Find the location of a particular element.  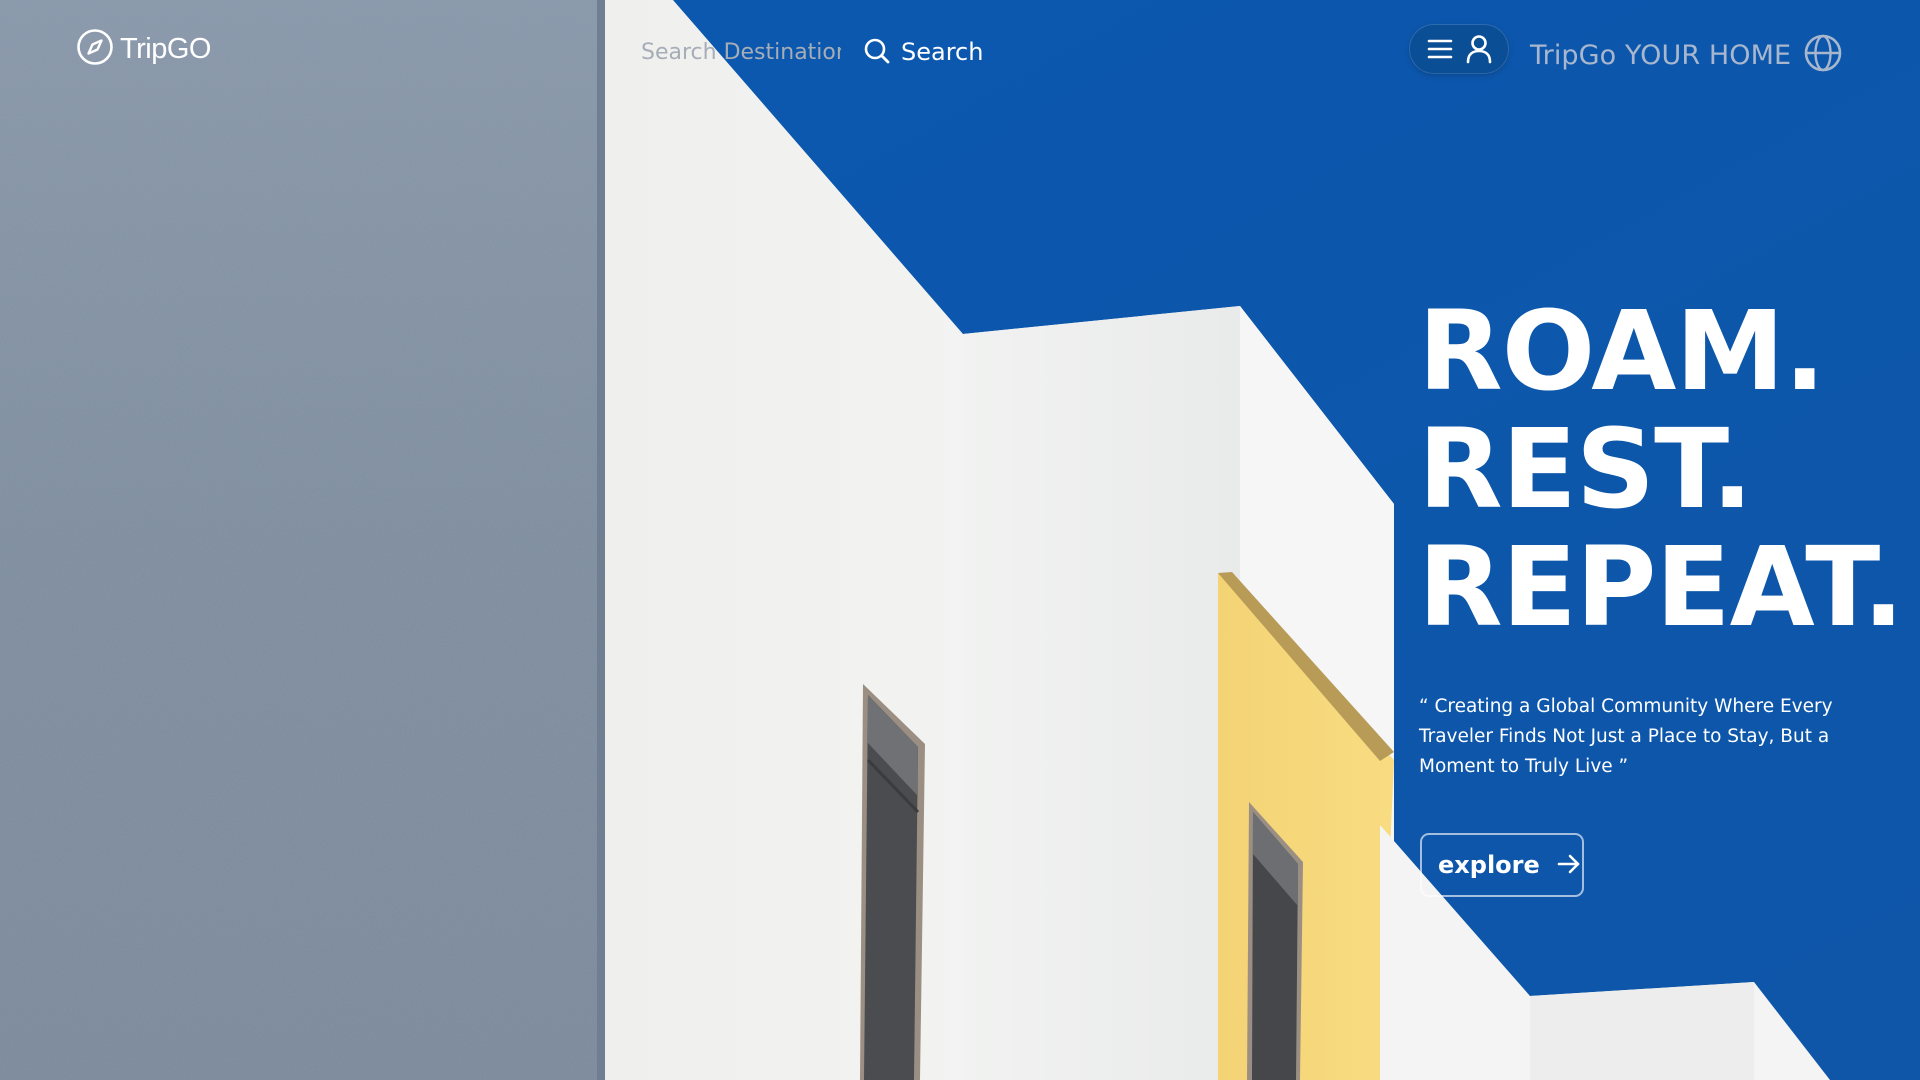

globe-icon is located at coordinates (1823, 55).